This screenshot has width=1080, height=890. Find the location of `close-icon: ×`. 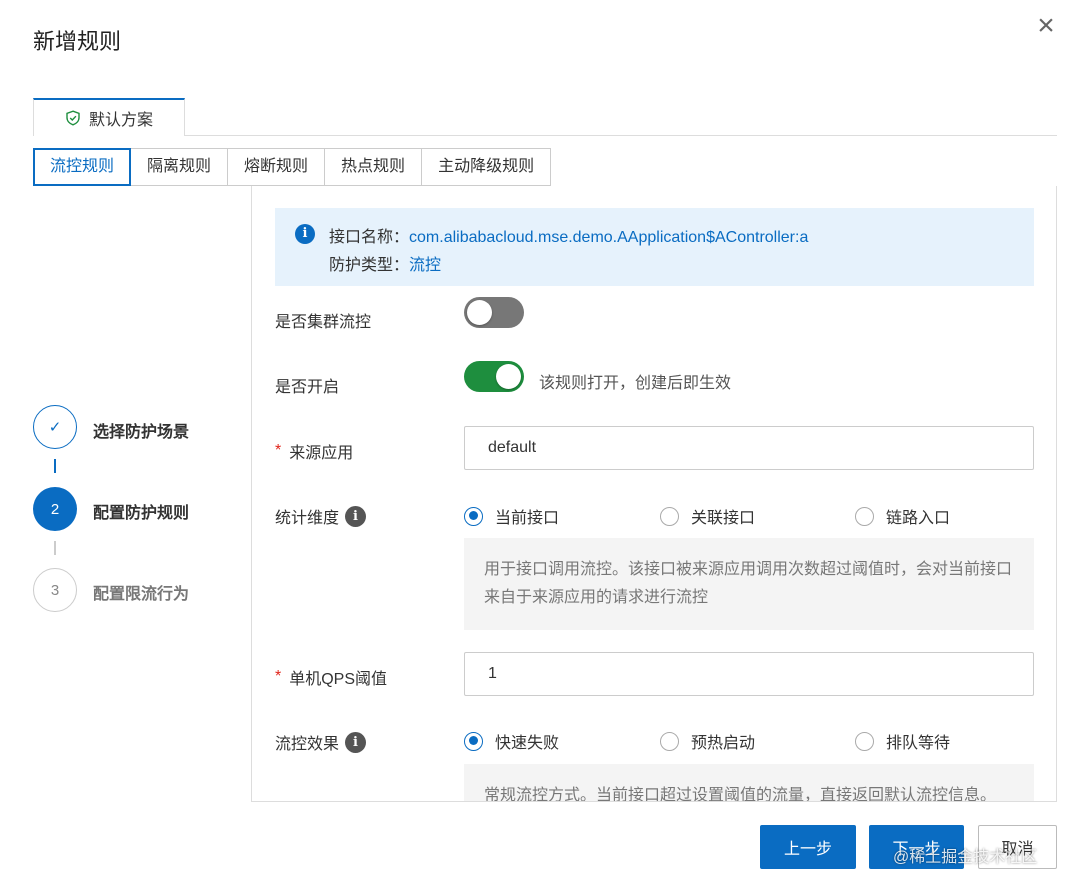

close-icon: × is located at coordinates (1046, 26).